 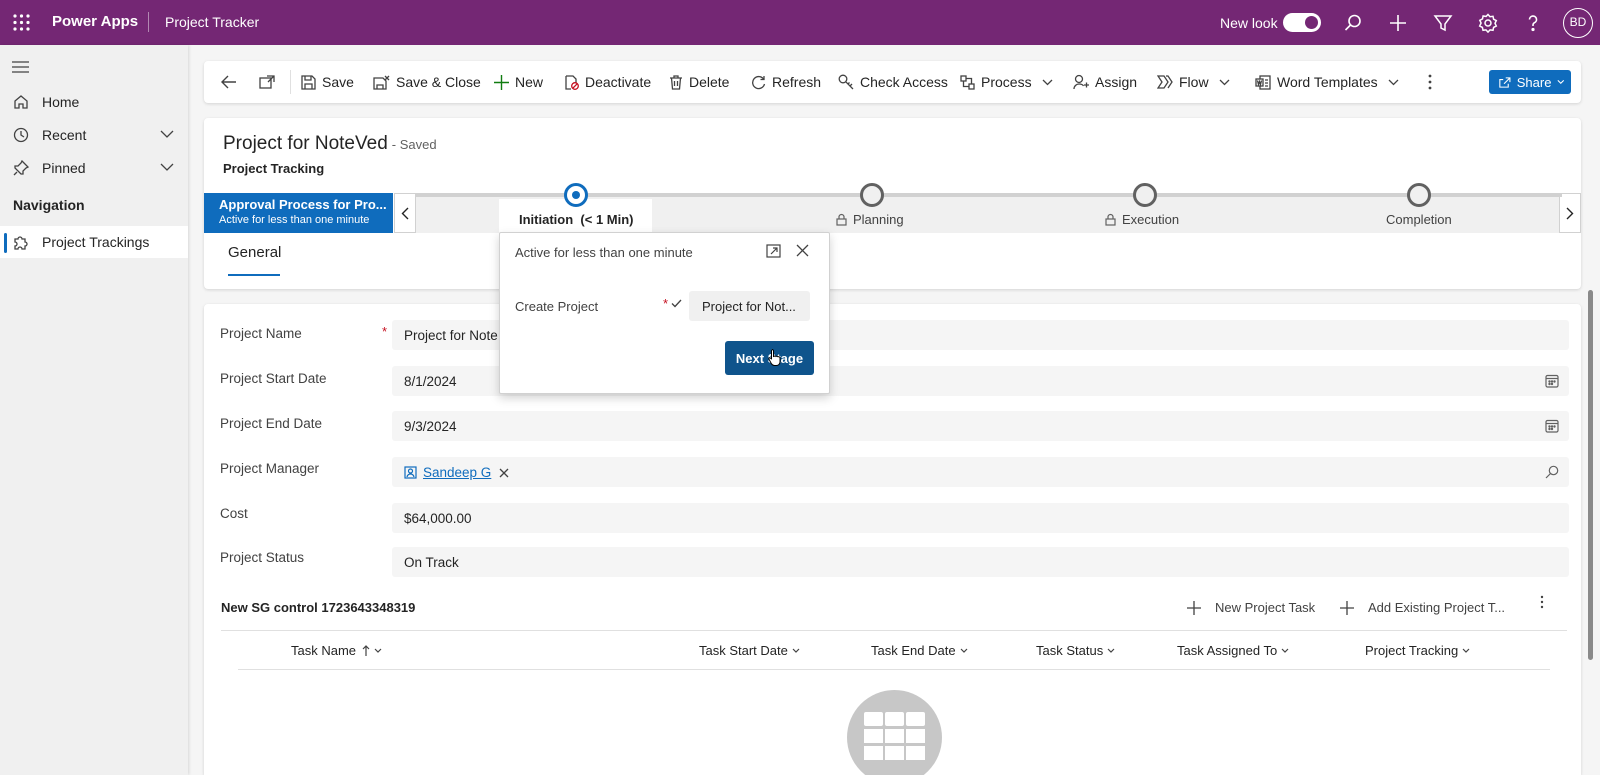 I want to click on refresh-label: Refresh, so click(x=797, y=82).